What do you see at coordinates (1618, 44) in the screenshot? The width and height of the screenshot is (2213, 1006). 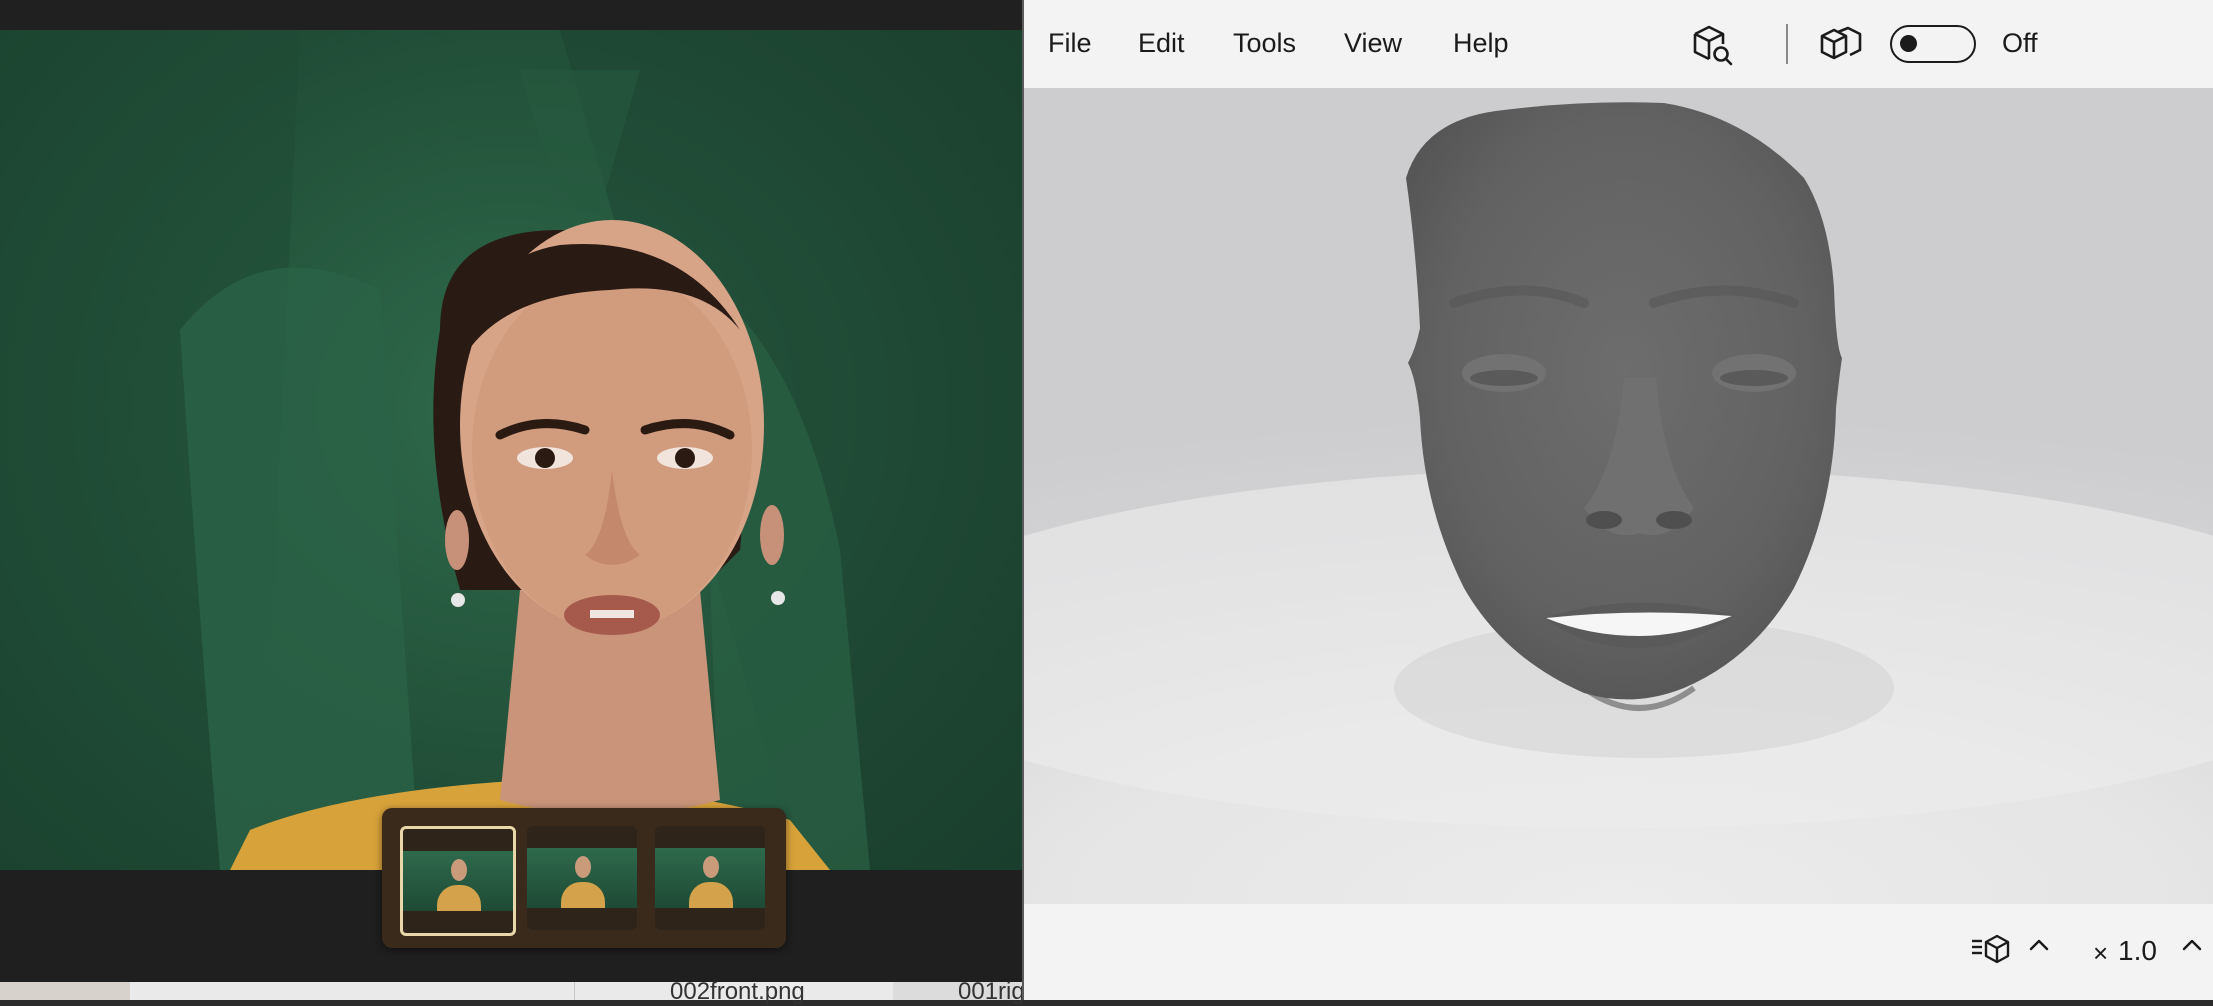 I see `menu-bar: File Edit Tools View Help Off` at bounding box center [1618, 44].